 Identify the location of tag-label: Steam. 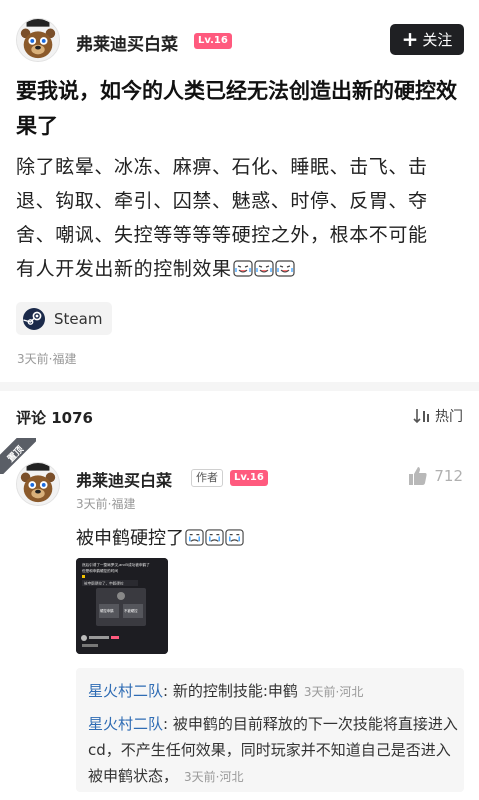
(78, 318).